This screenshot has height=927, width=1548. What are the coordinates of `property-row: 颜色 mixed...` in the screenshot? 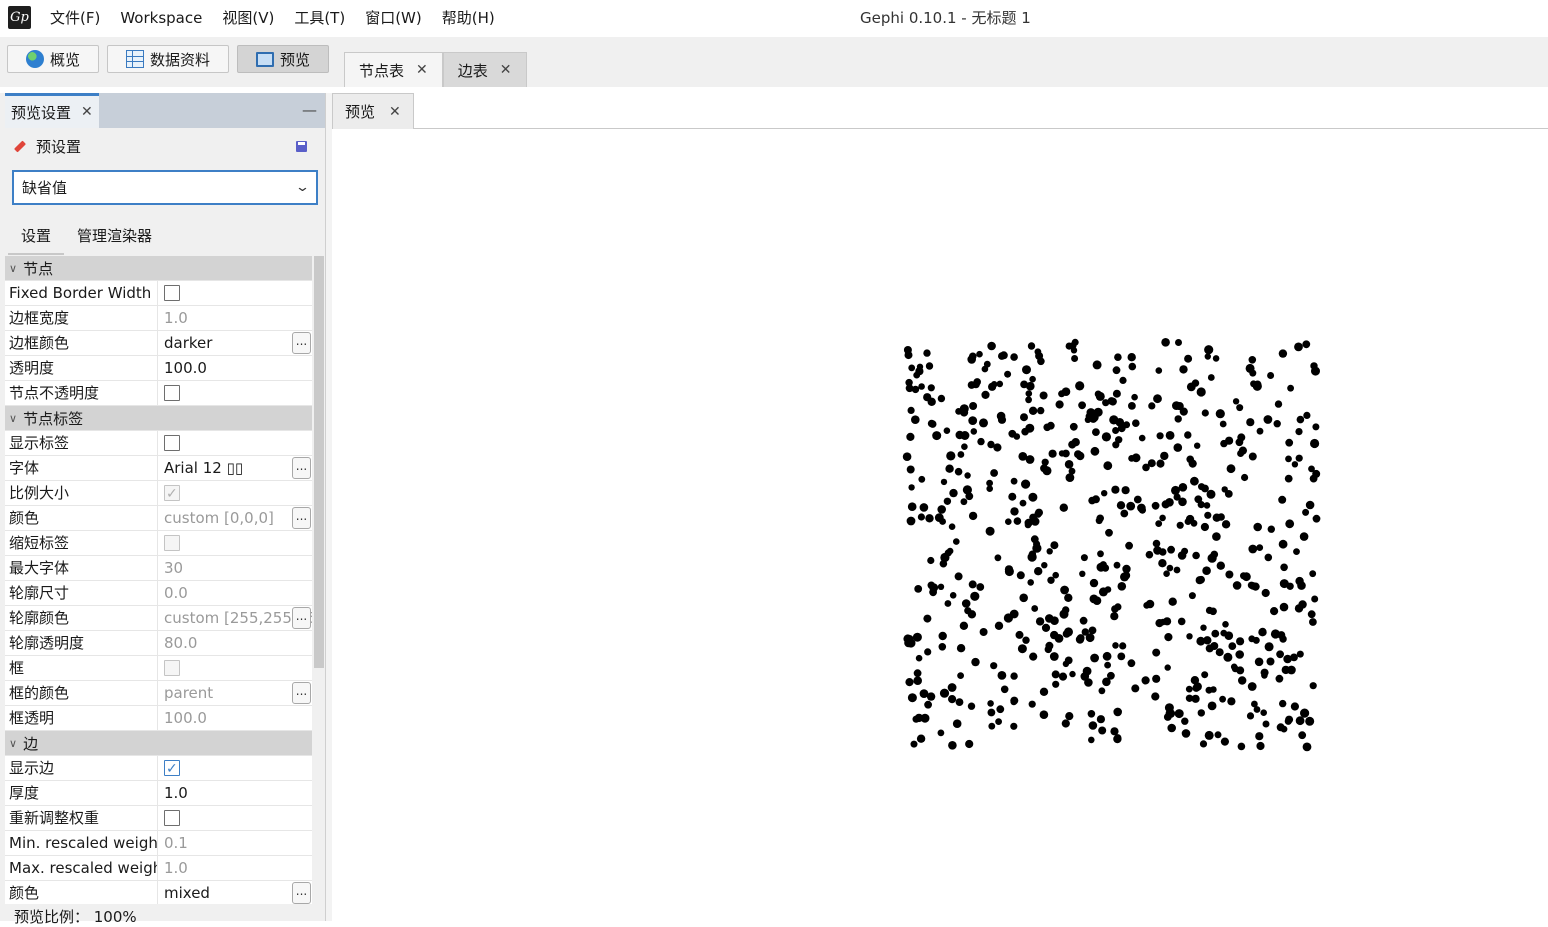 It's located at (158, 892).